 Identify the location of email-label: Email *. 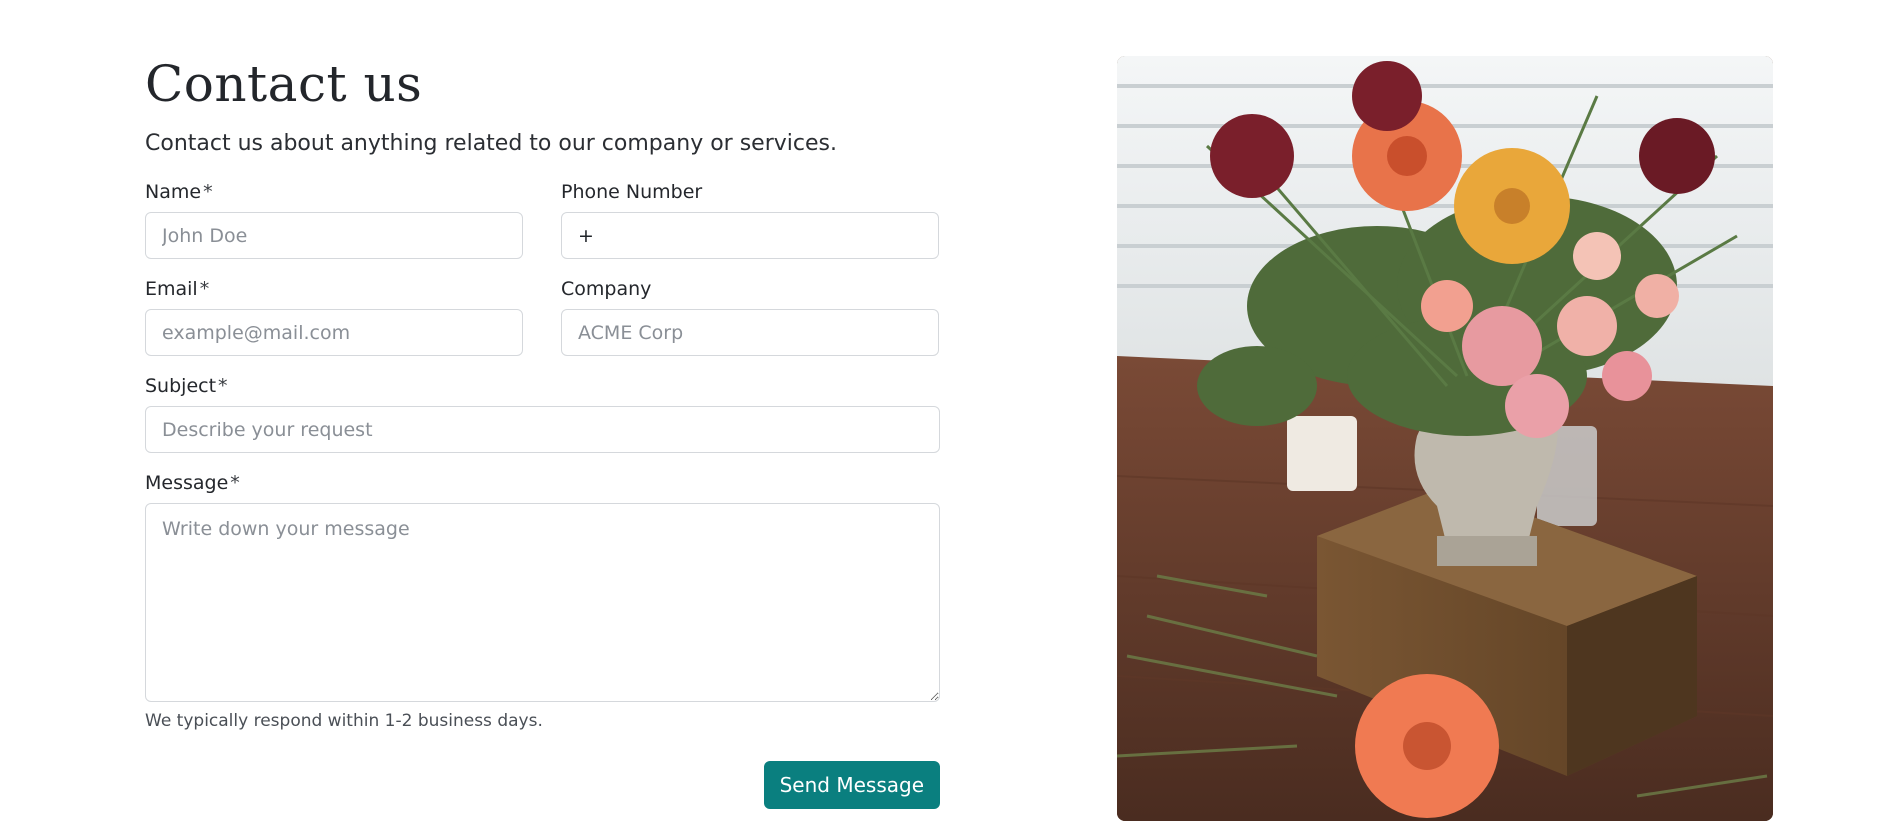
(334, 289).